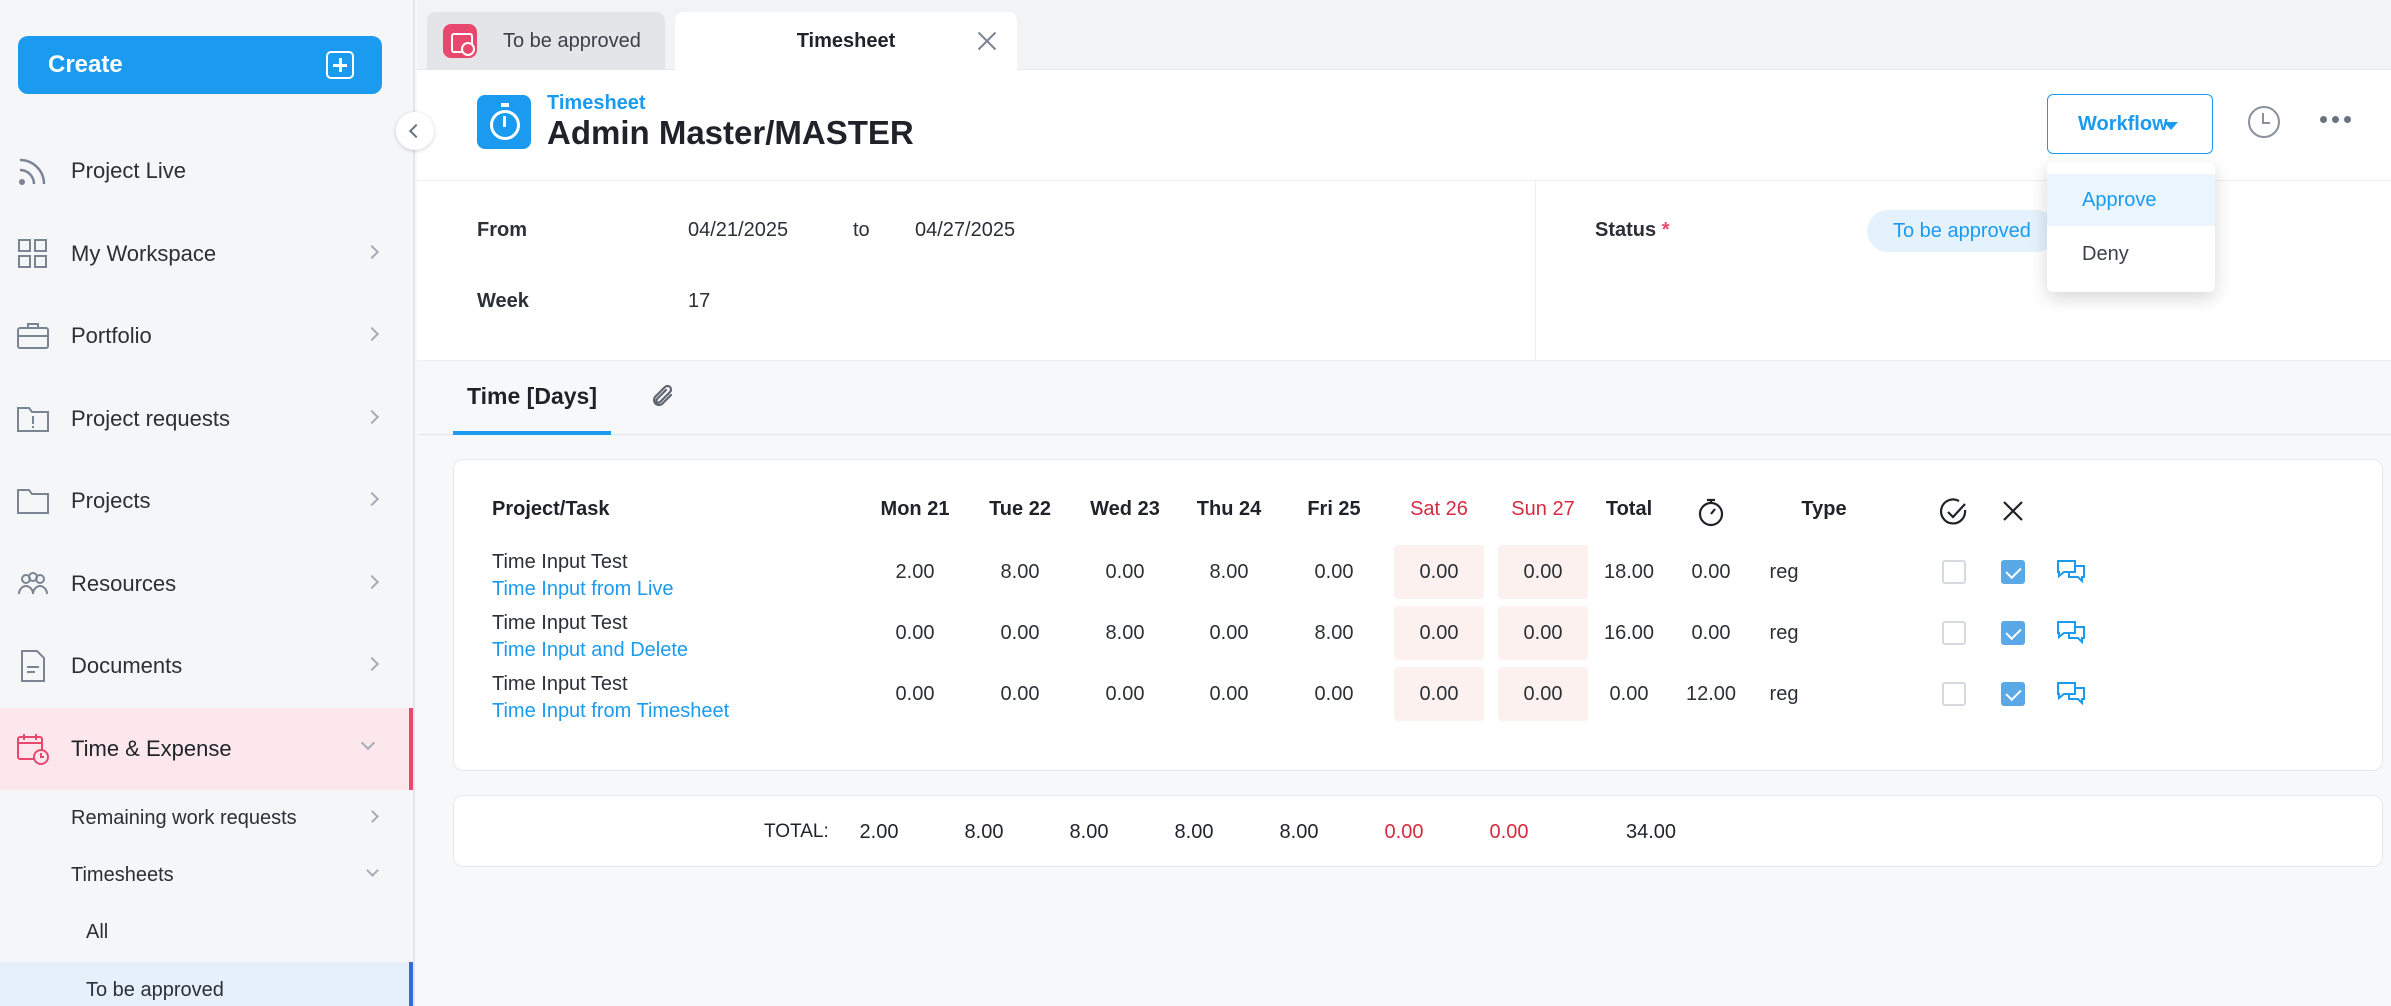 This screenshot has width=2391, height=1006. What do you see at coordinates (128, 170) in the screenshot?
I see `sidebar-item-label: Project Live` at bounding box center [128, 170].